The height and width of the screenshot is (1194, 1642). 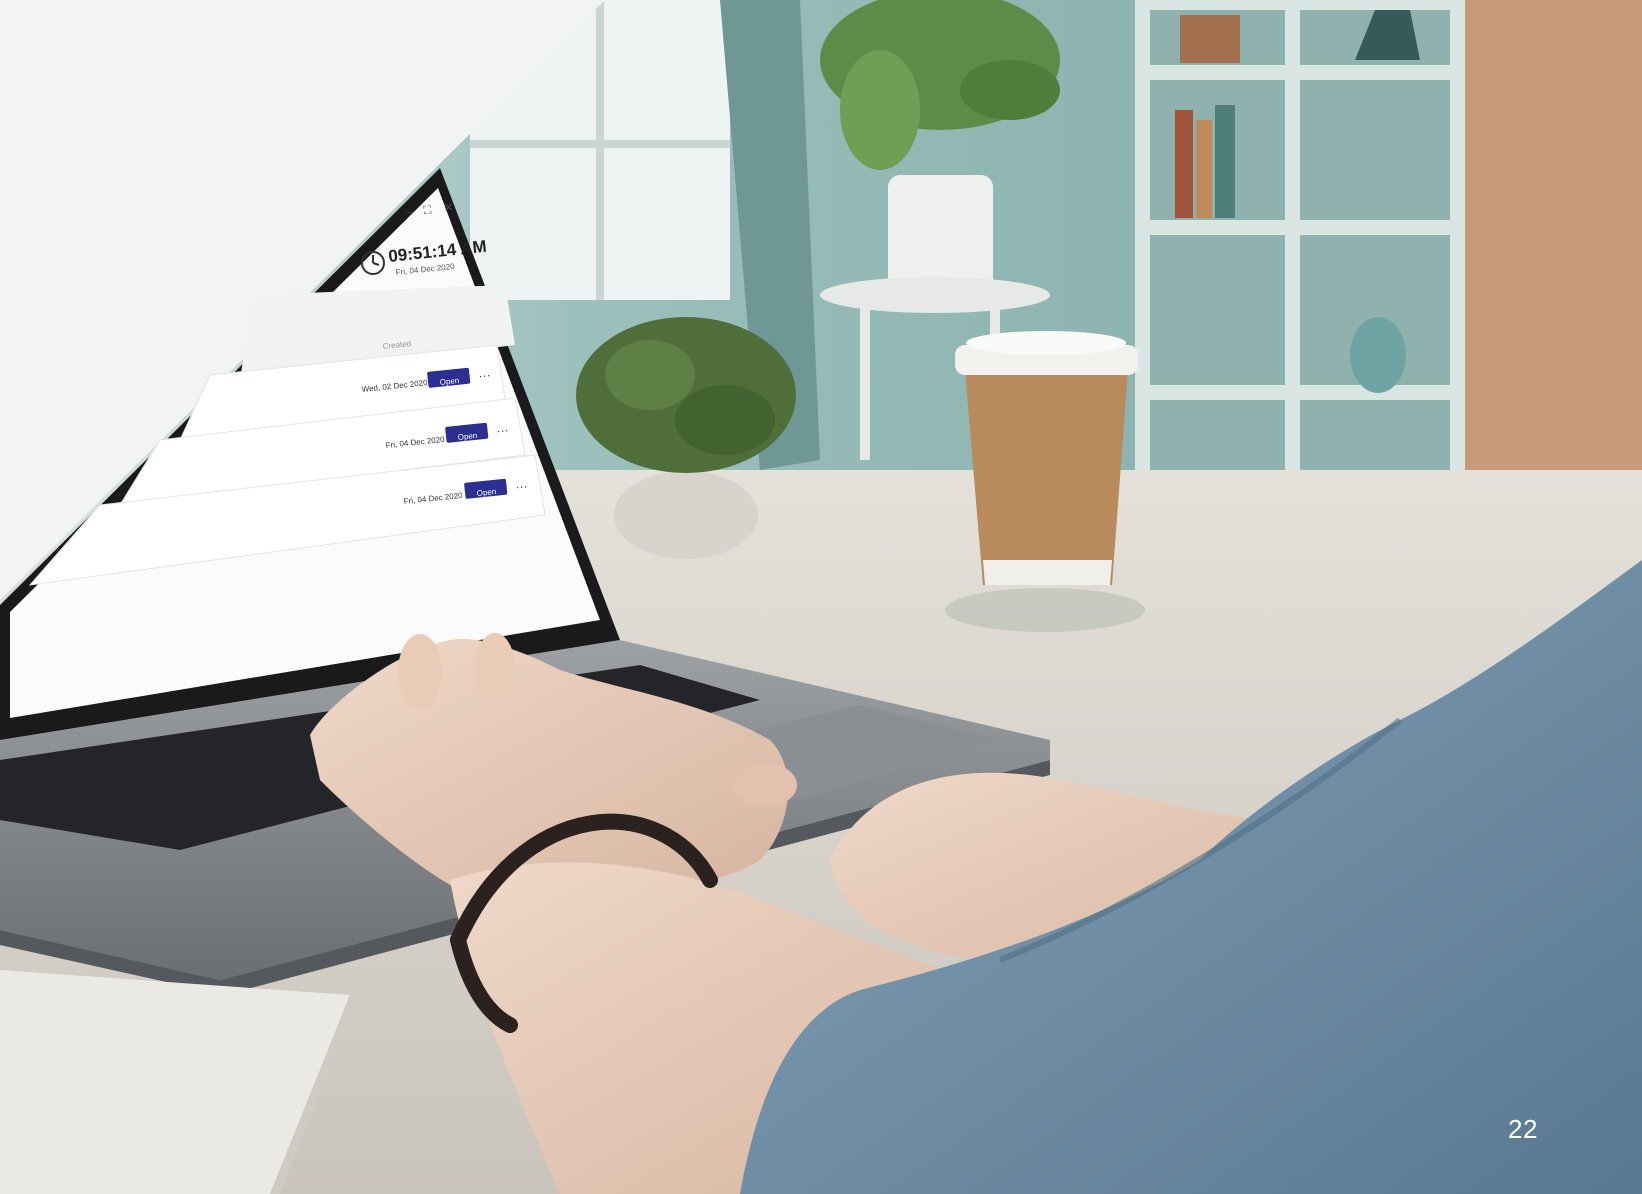 I want to click on wood-panel, so click(x=1553, y=260).